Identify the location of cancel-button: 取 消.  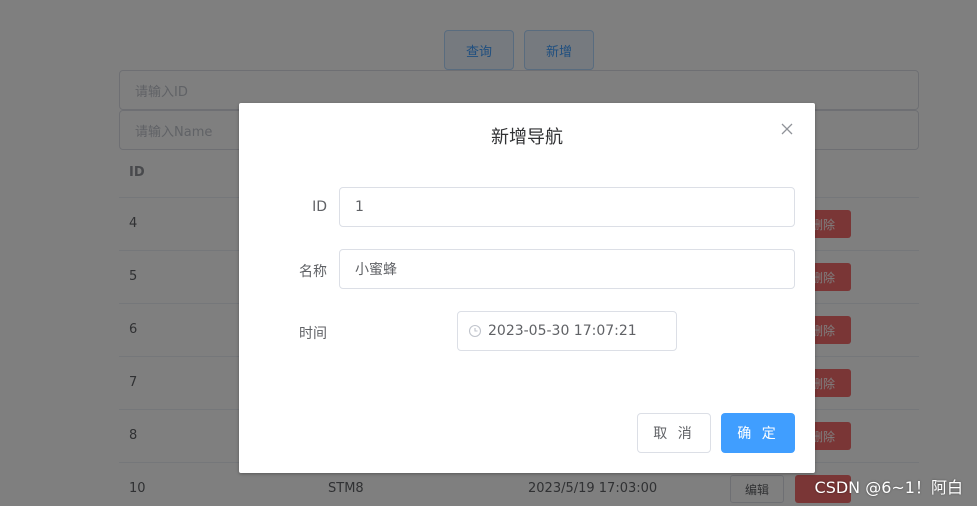
(674, 433).